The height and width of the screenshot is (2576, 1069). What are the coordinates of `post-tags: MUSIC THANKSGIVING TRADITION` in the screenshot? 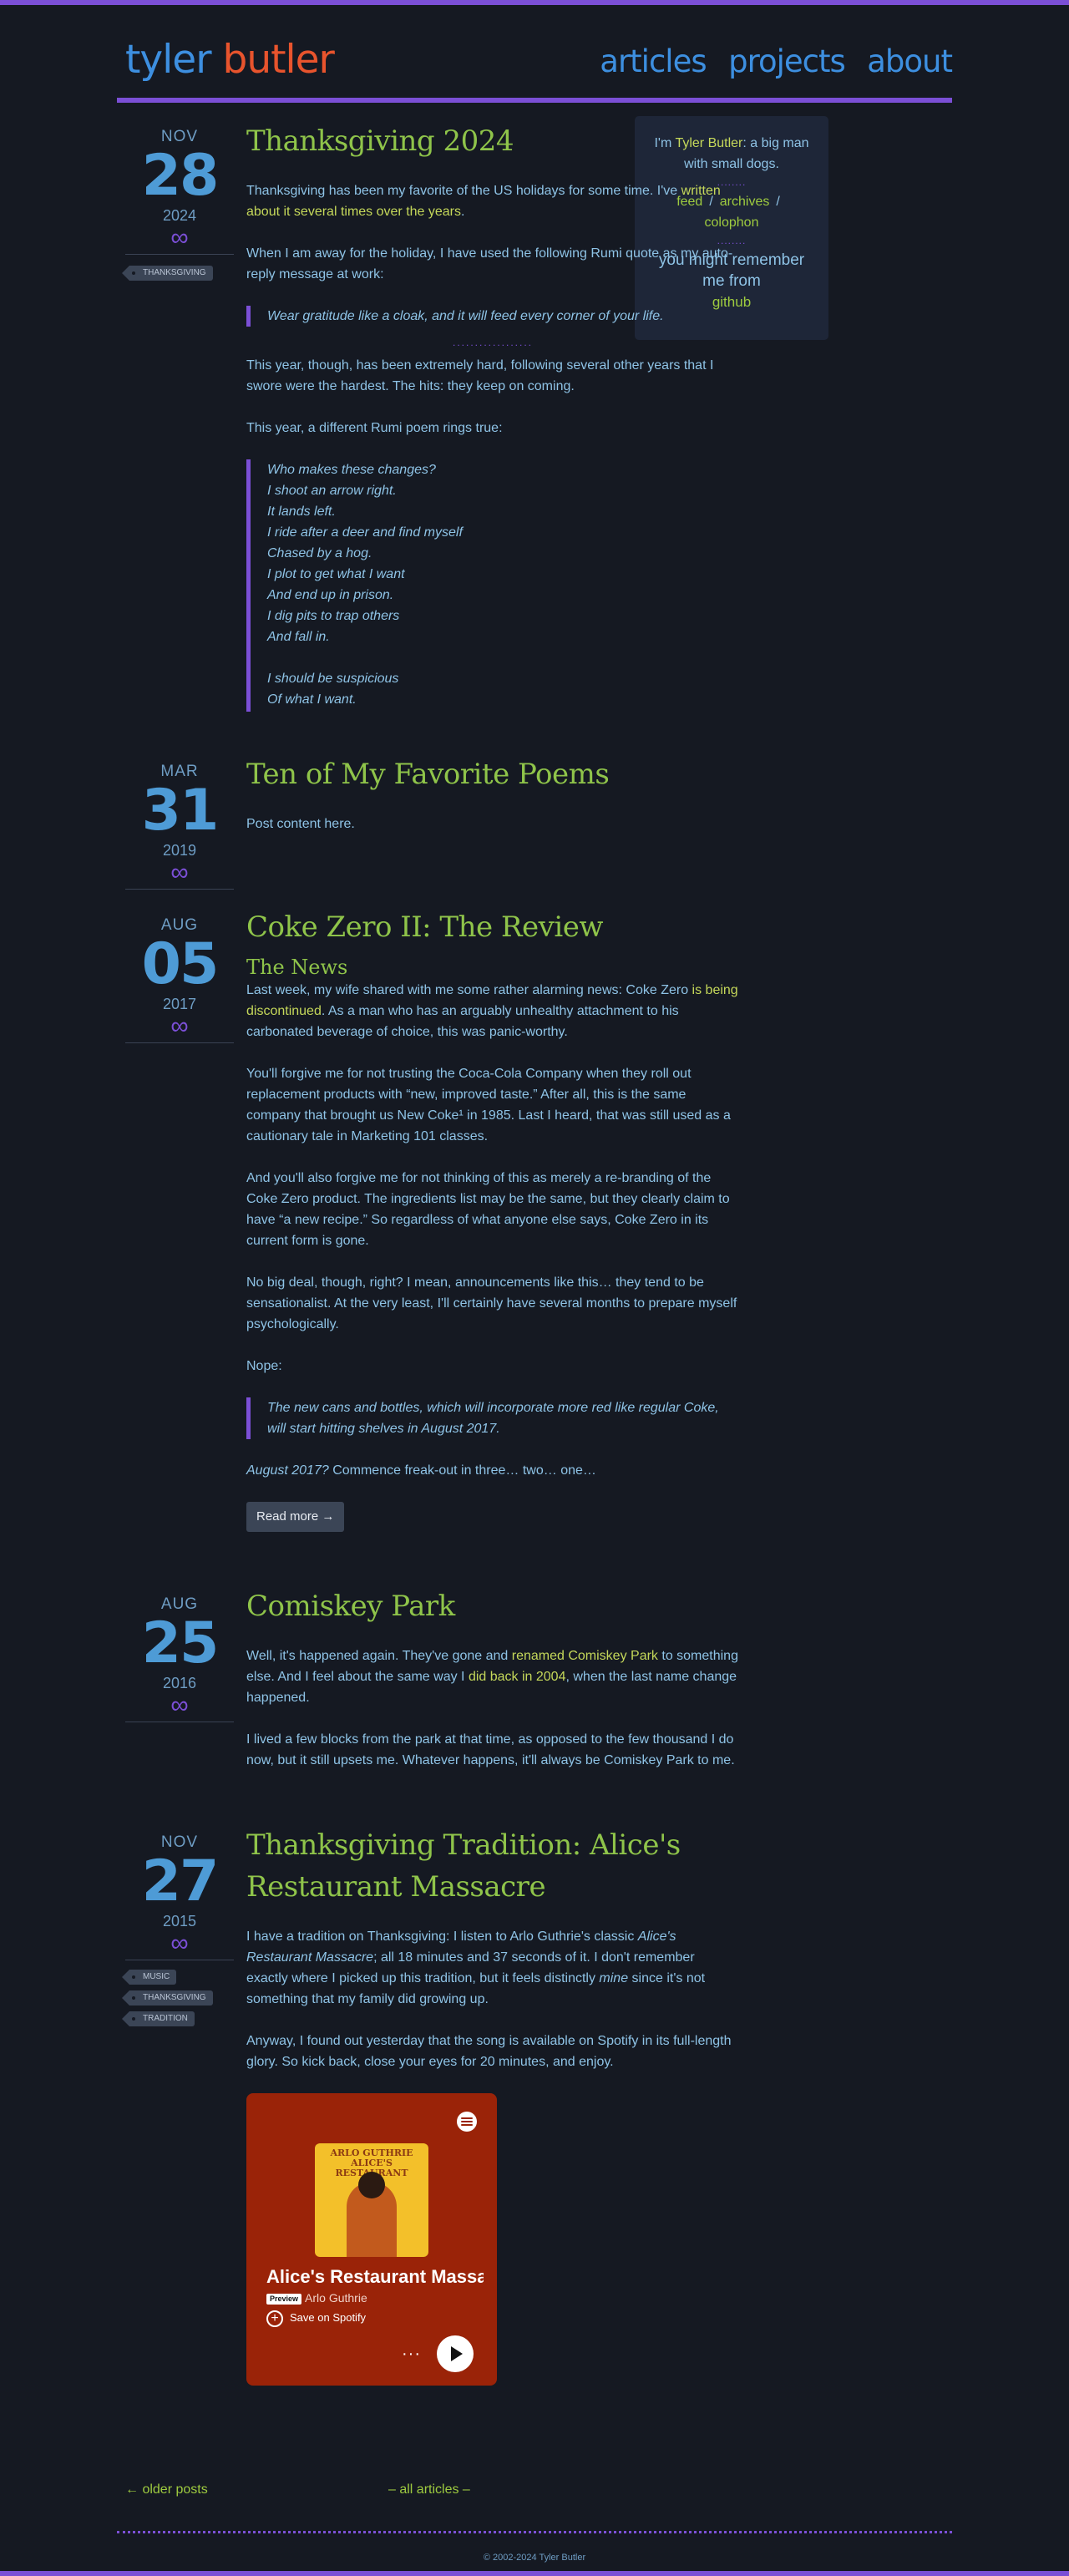 It's located at (167, 2001).